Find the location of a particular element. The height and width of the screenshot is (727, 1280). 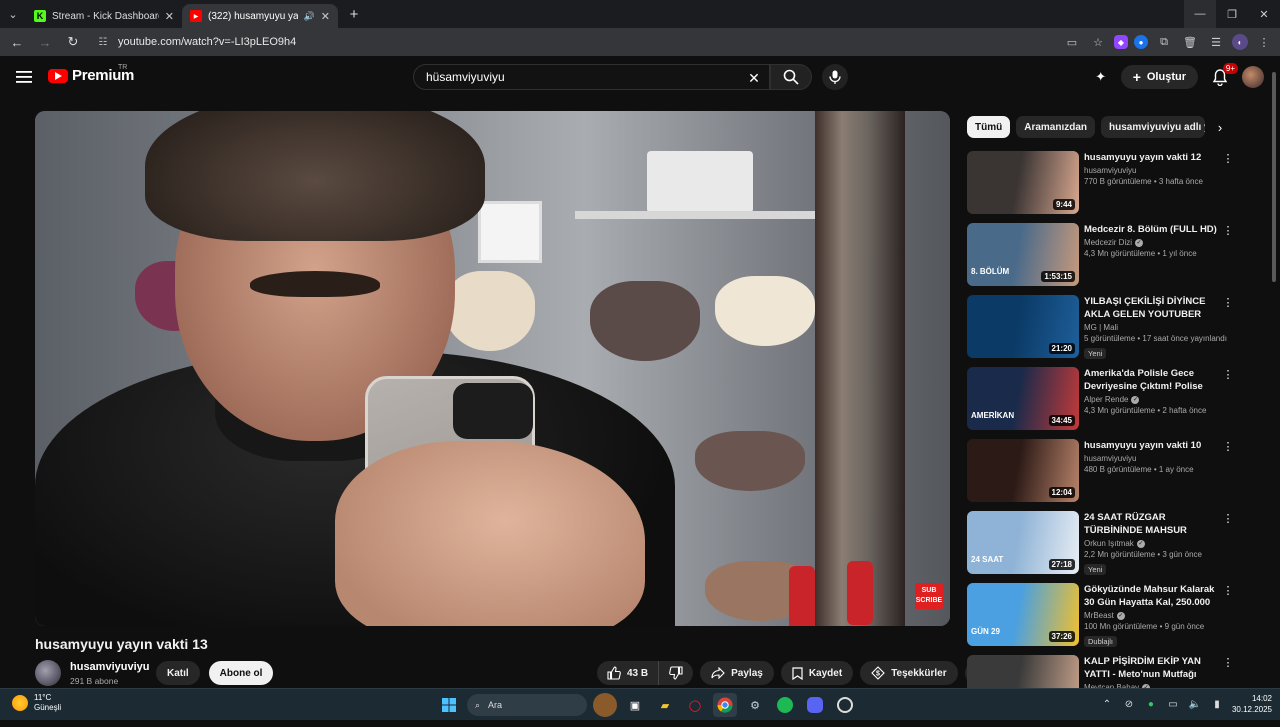

chip-from-search: Aramanızdan is located at coordinates (1056, 127).